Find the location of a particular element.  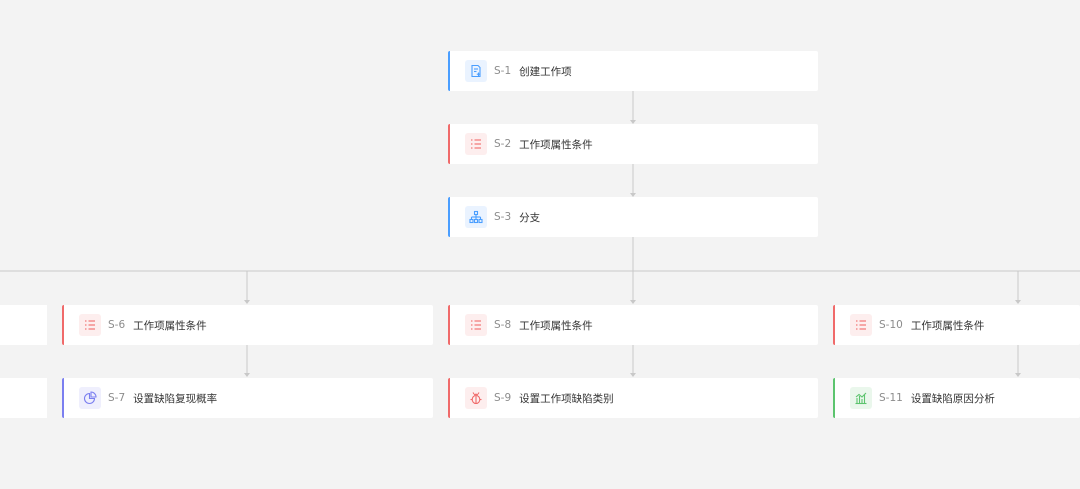

workflow-node-s9: S-9 设置工作项缺陷类别 is located at coordinates (633, 398).